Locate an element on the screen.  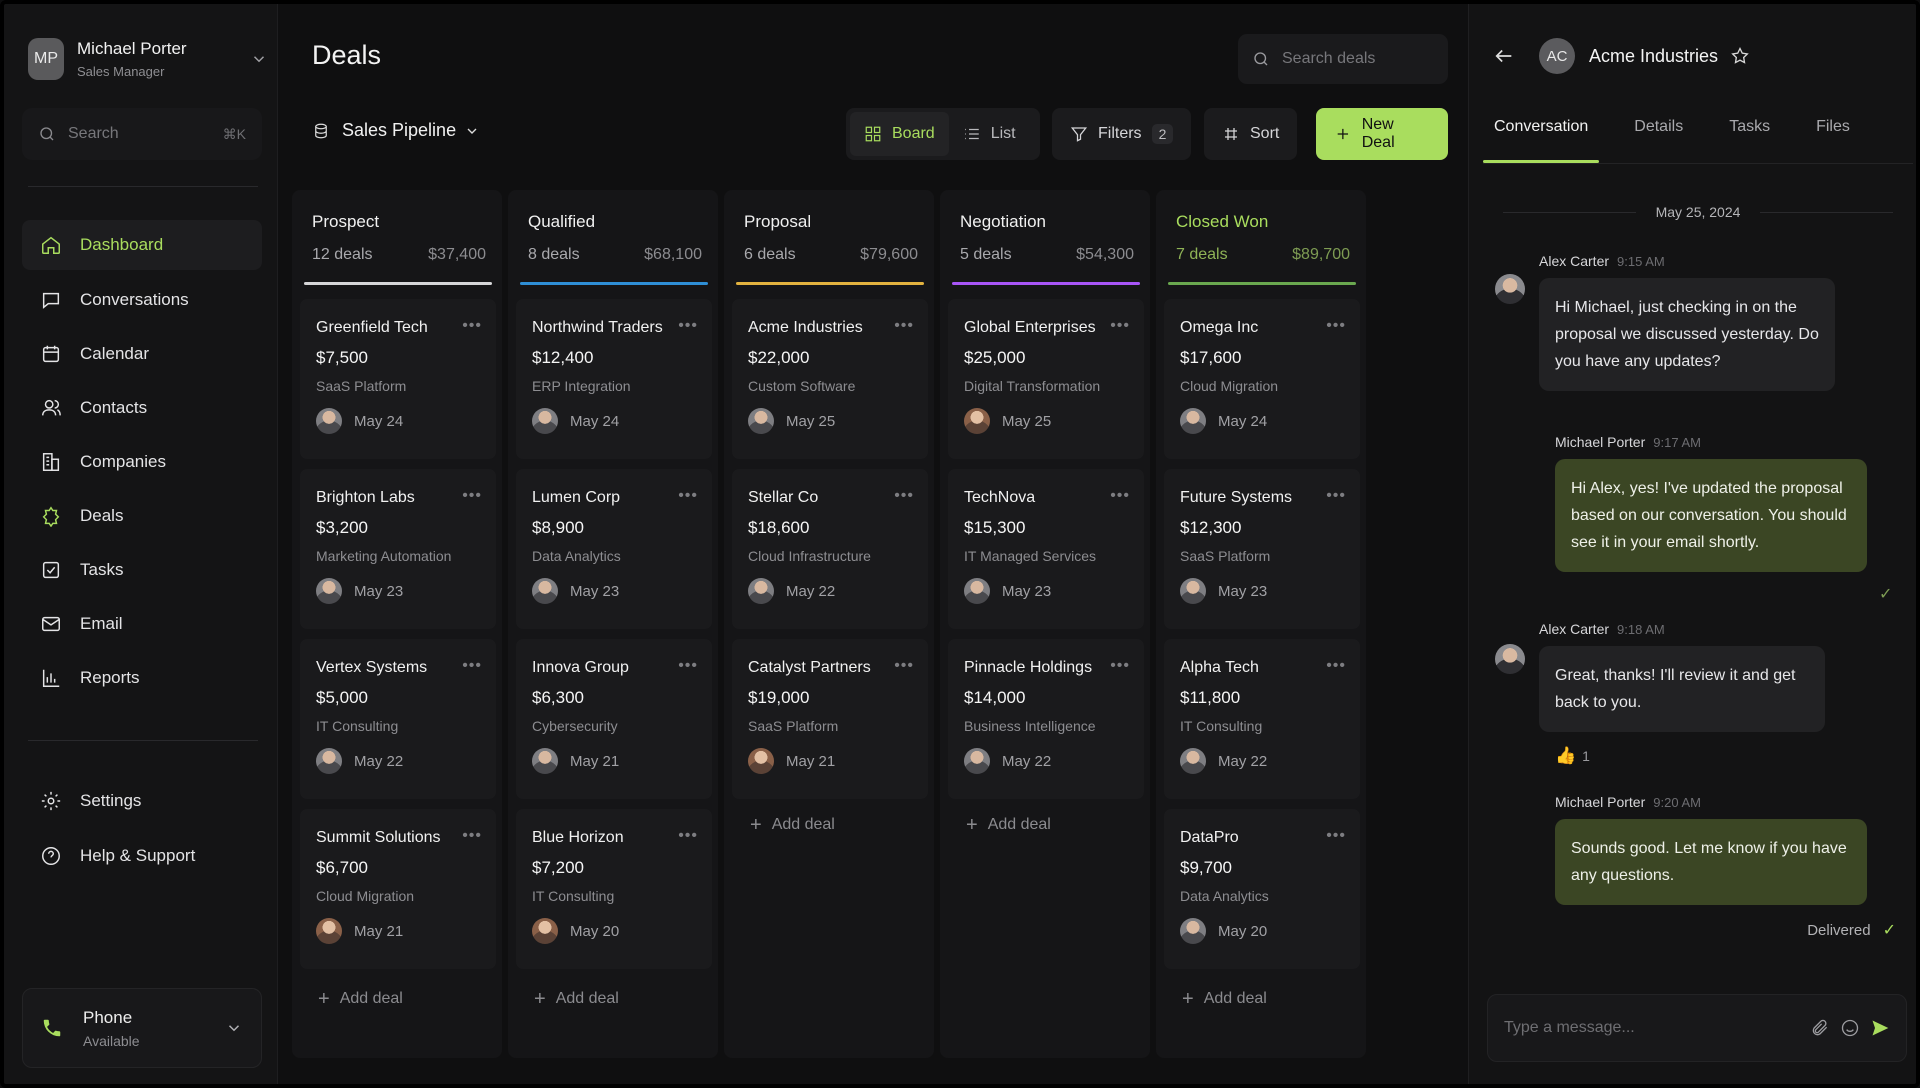
deal-category: IT Consulting is located at coordinates (573, 896).